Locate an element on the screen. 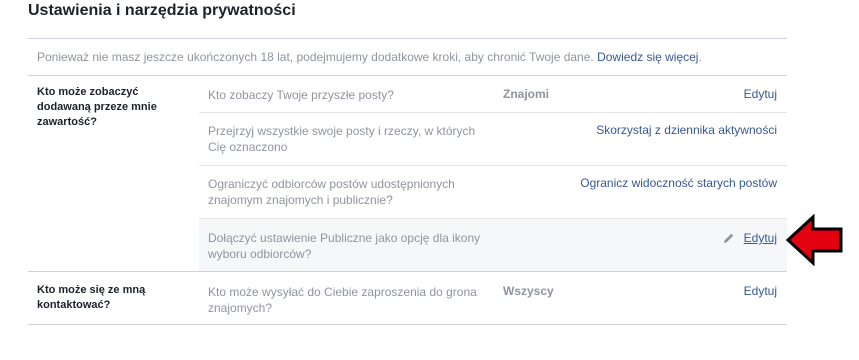 The width and height of the screenshot is (859, 360). setting-value: Wszyscy is located at coordinates (528, 291).